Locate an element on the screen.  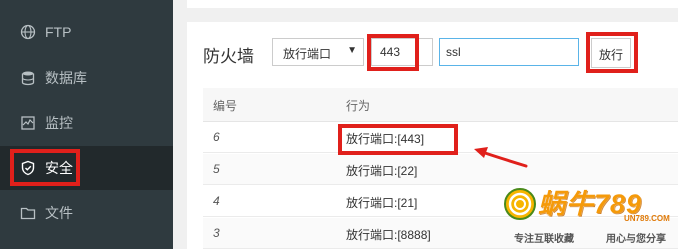
rule-type-select-value: 放行端口 is located at coordinates (307, 54).